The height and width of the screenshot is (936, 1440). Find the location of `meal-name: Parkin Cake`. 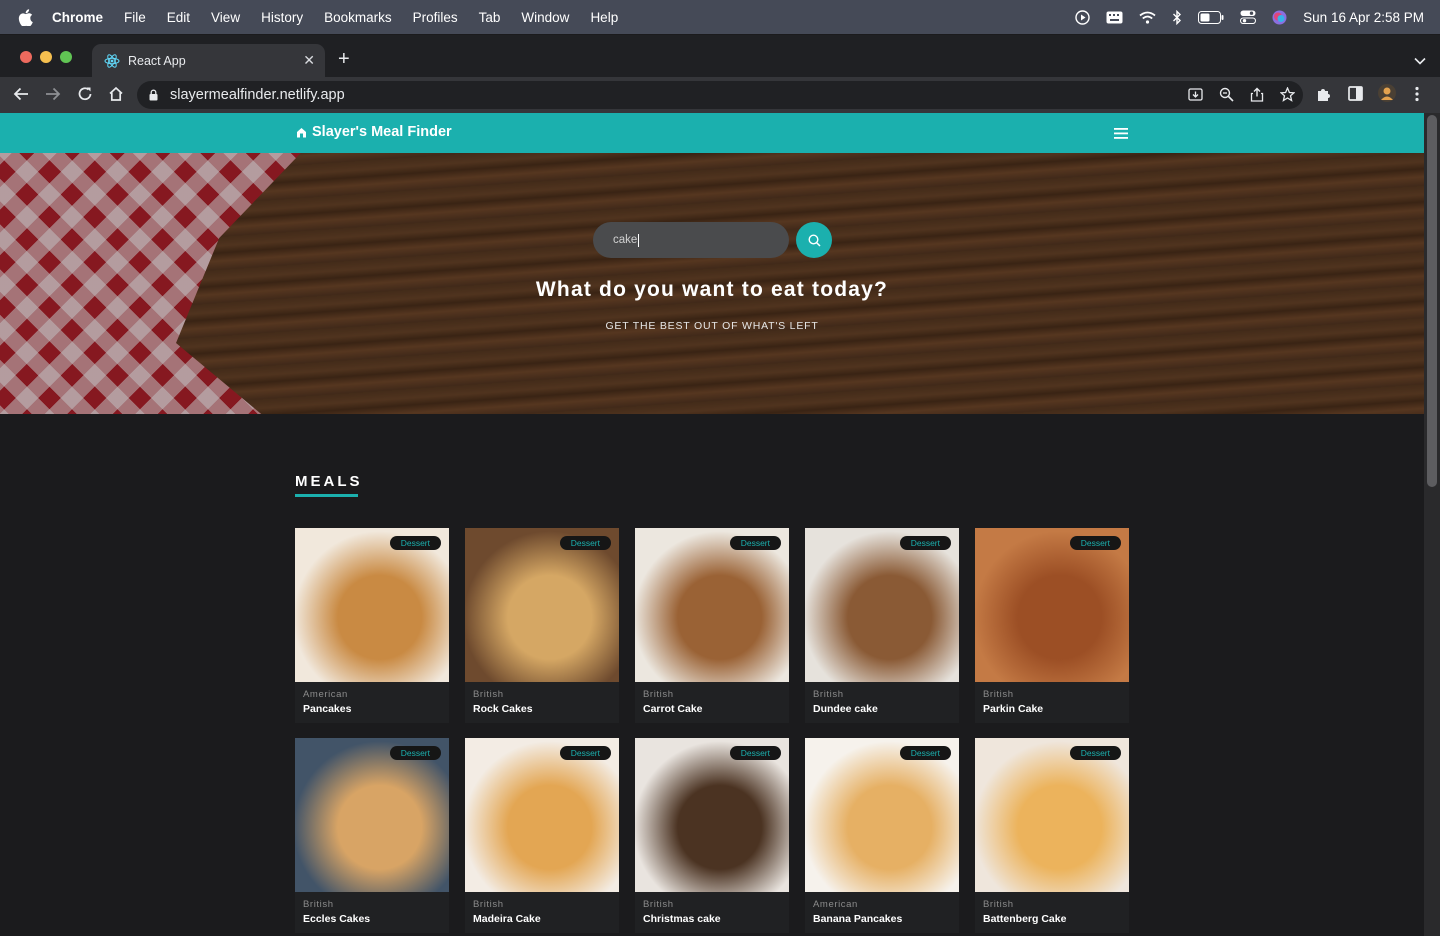

meal-name: Parkin Cake is located at coordinates (1013, 709).